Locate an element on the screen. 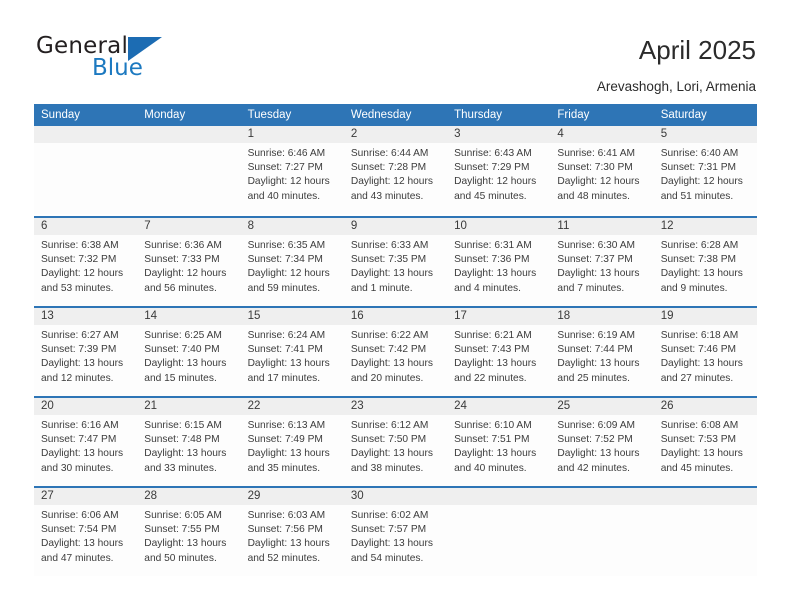  day-number: 13 is located at coordinates (85, 316).